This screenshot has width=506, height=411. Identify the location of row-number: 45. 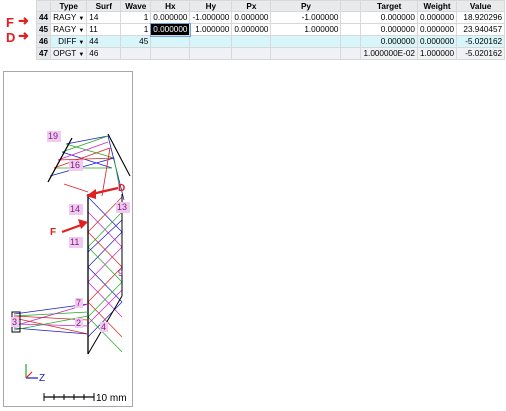
(43, 29).